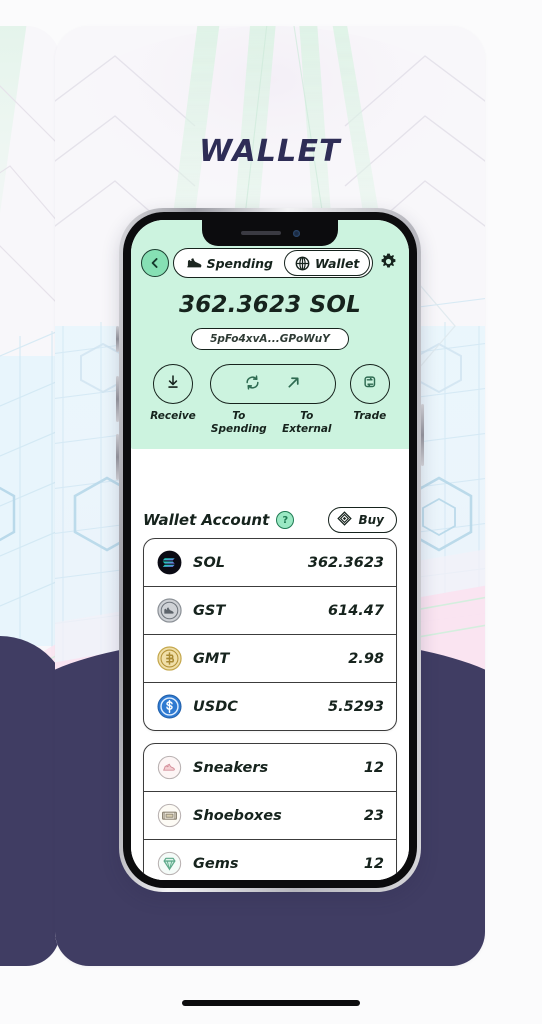 The image size is (542, 1024). I want to click on token-value: 362.3623, so click(345, 562).